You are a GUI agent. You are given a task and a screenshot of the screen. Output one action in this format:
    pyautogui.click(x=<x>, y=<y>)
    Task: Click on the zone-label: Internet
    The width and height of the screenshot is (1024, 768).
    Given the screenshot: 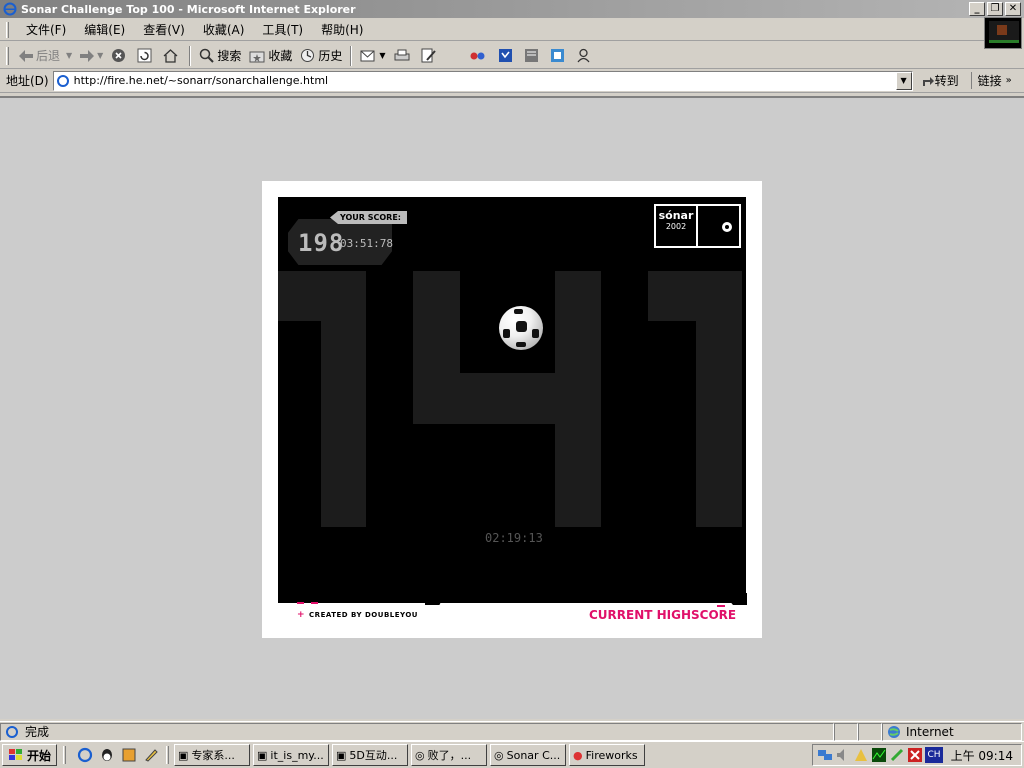 What is the action you would take?
    pyautogui.click(x=930, y=731)
    